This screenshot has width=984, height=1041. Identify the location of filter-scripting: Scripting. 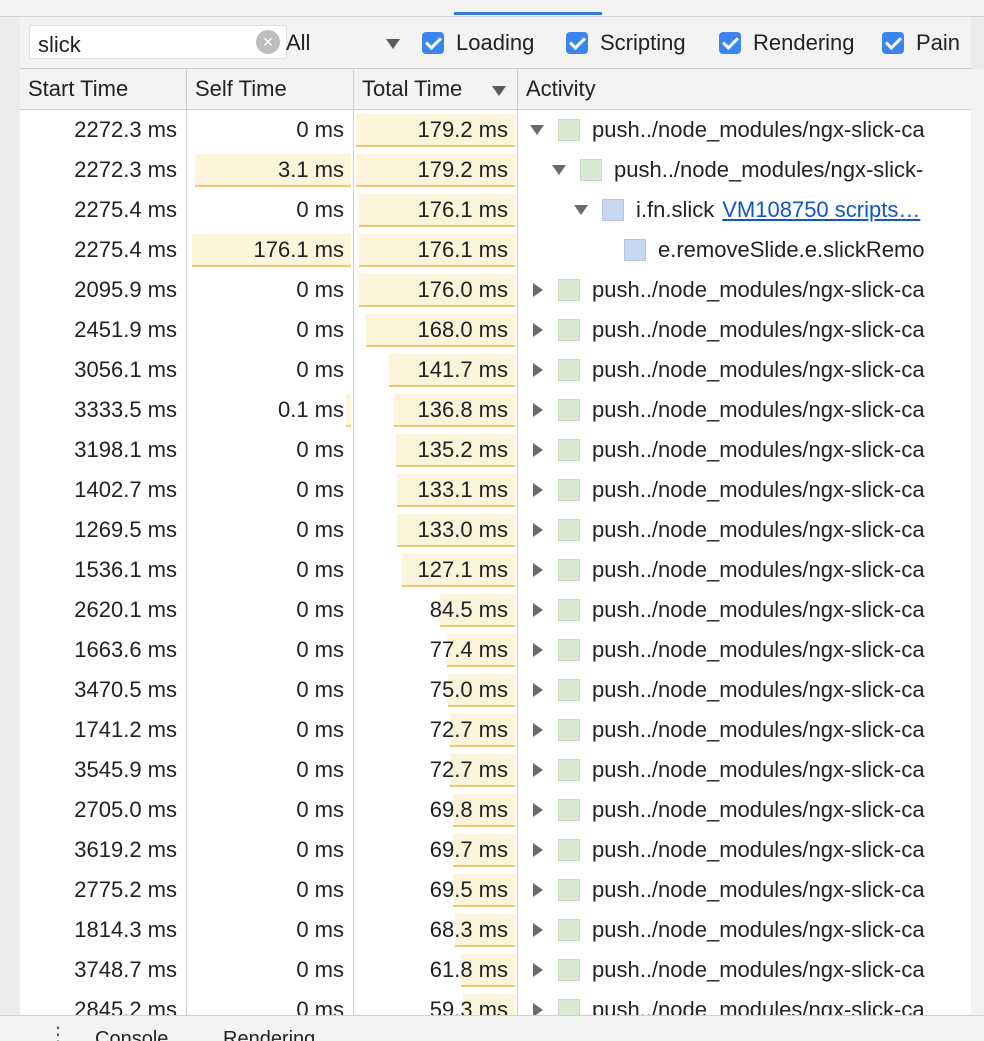
(626, 43).